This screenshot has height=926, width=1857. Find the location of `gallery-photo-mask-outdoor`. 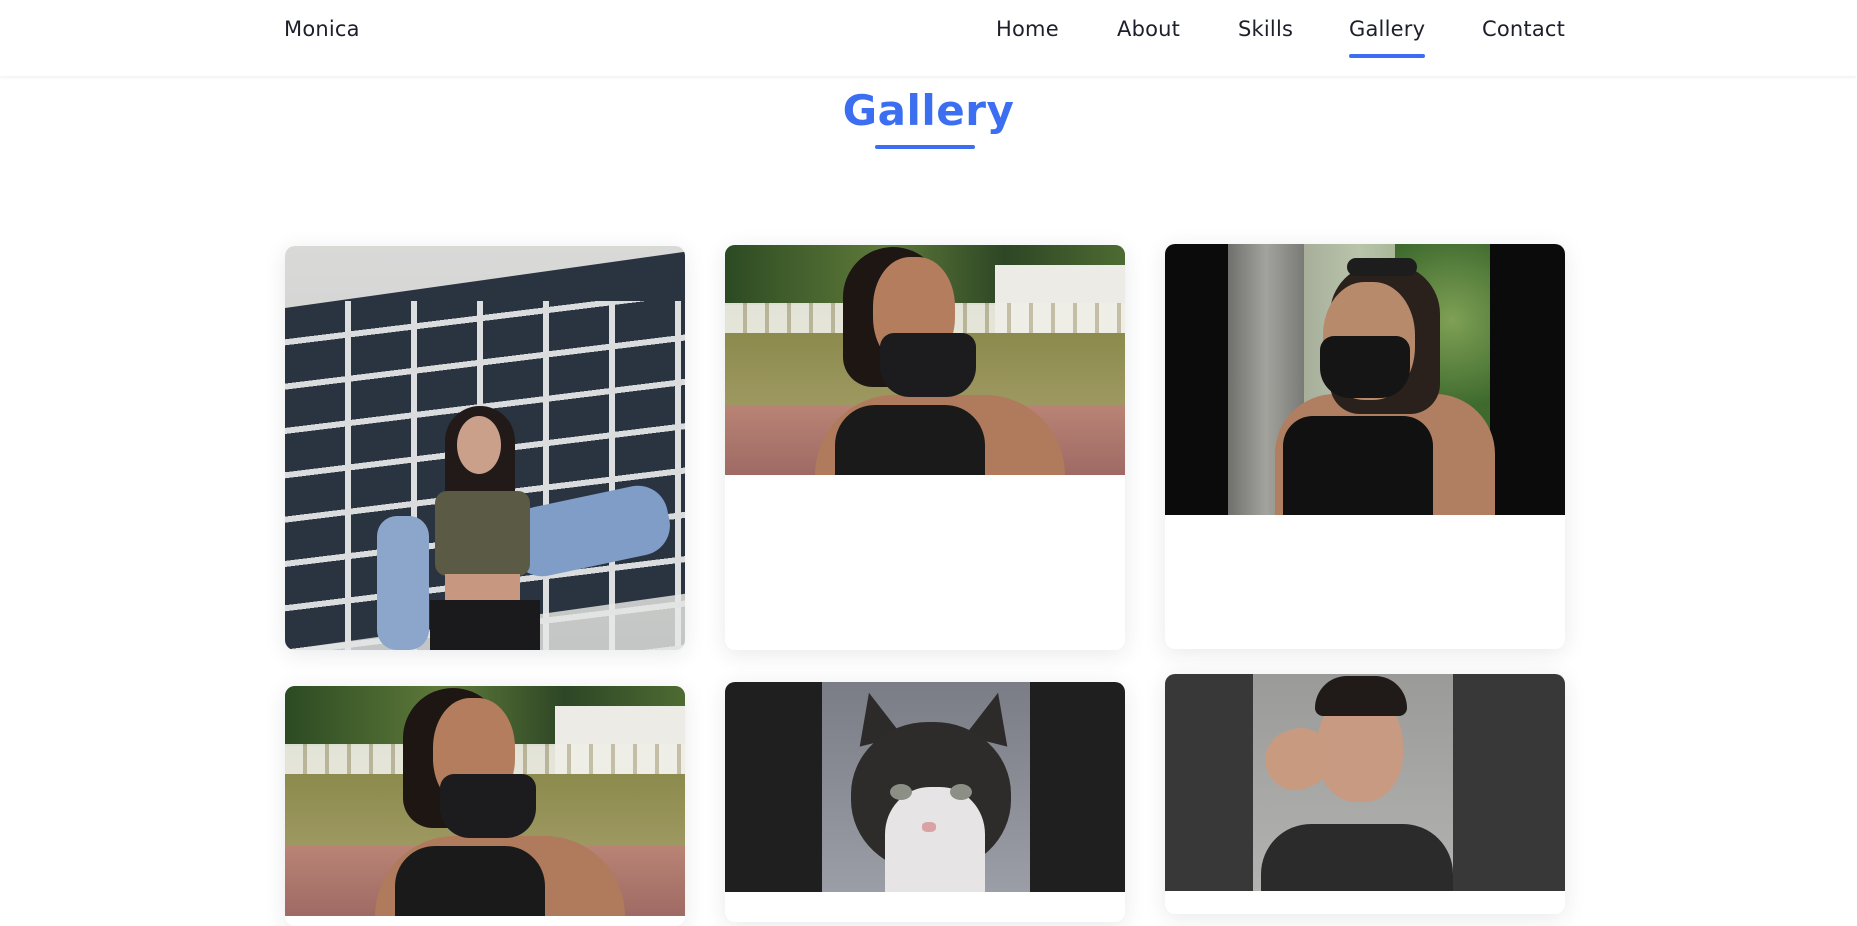

gallery-photo-mask-outdoor is located at coordinates (925, 360).